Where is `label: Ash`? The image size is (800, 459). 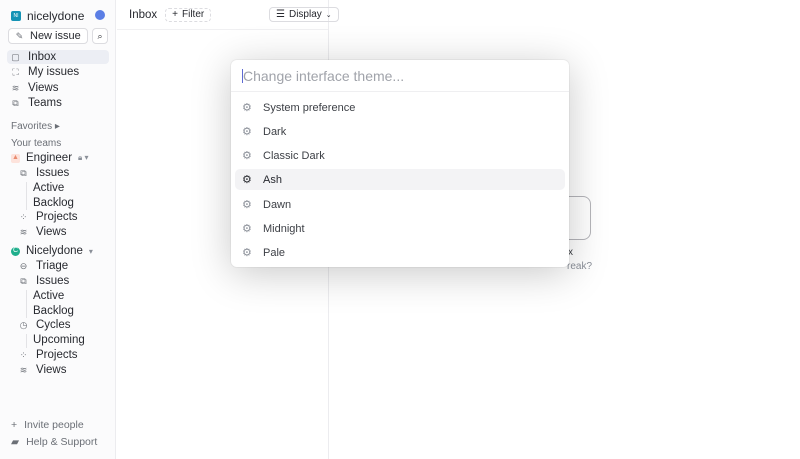 label: Ash is located at coordinates (272, 179).